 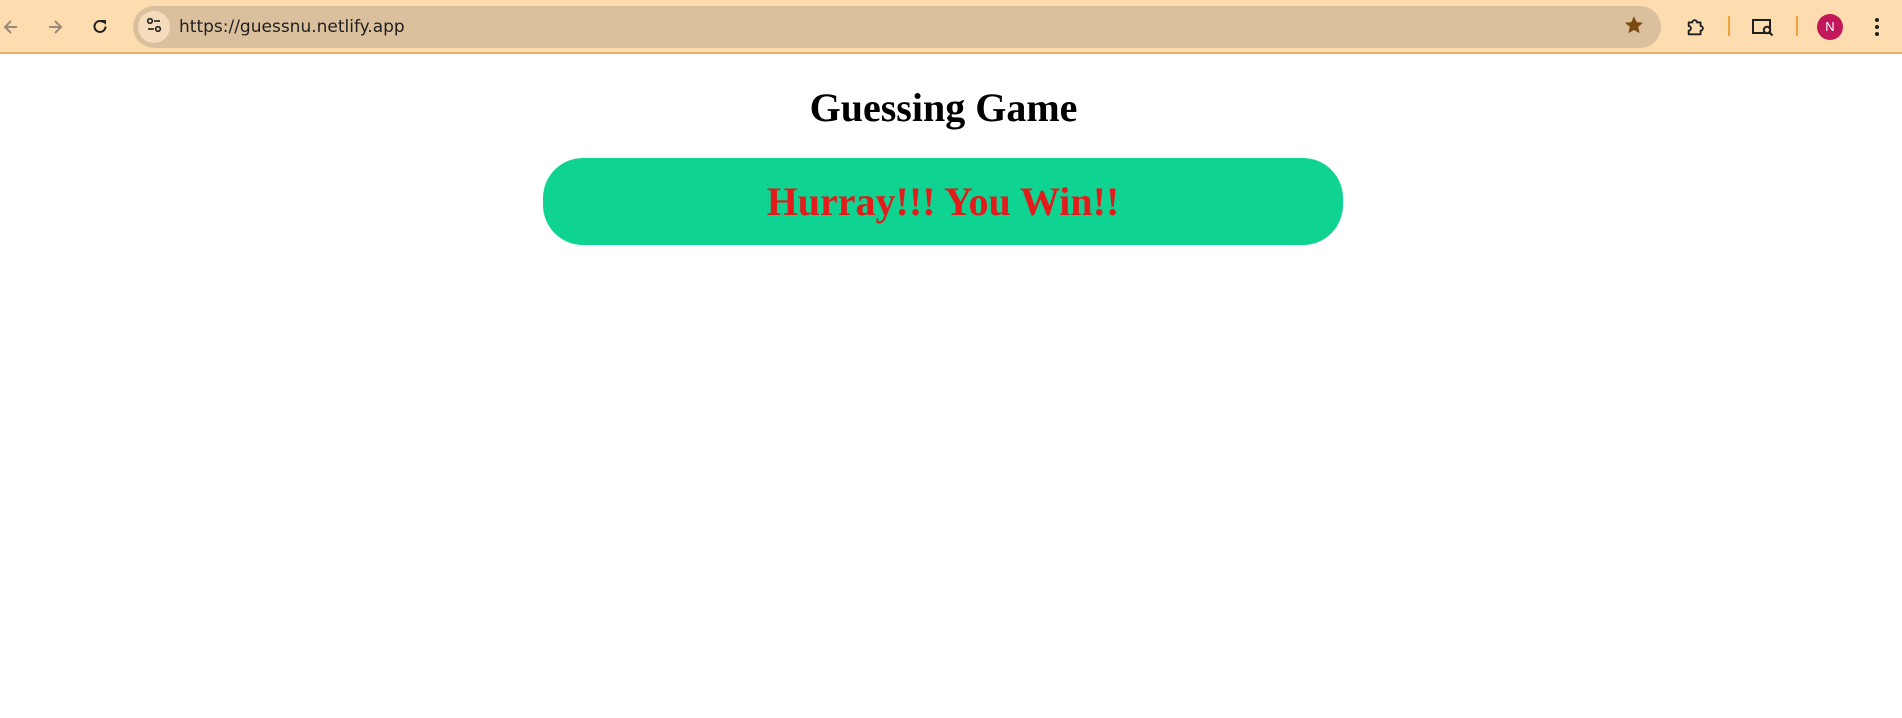 I want to click on search-tabs-icon, so click(x=1763, y=27).